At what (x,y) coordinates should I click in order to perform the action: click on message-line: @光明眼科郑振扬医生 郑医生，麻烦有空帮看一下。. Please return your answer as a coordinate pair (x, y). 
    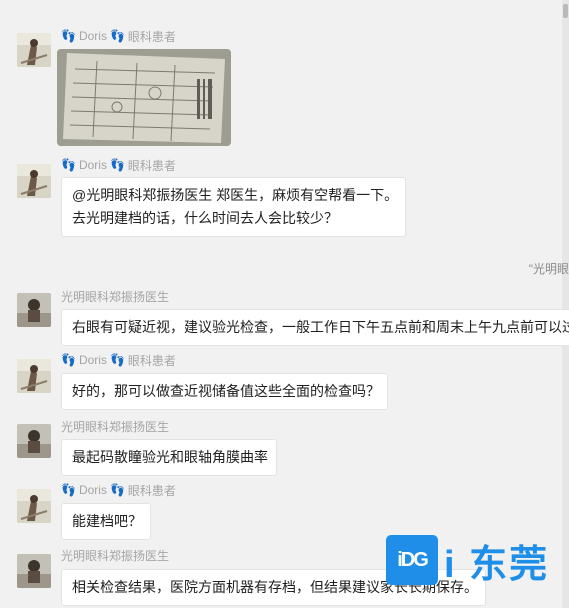
    Looking at the image, I should click on (235, 195).